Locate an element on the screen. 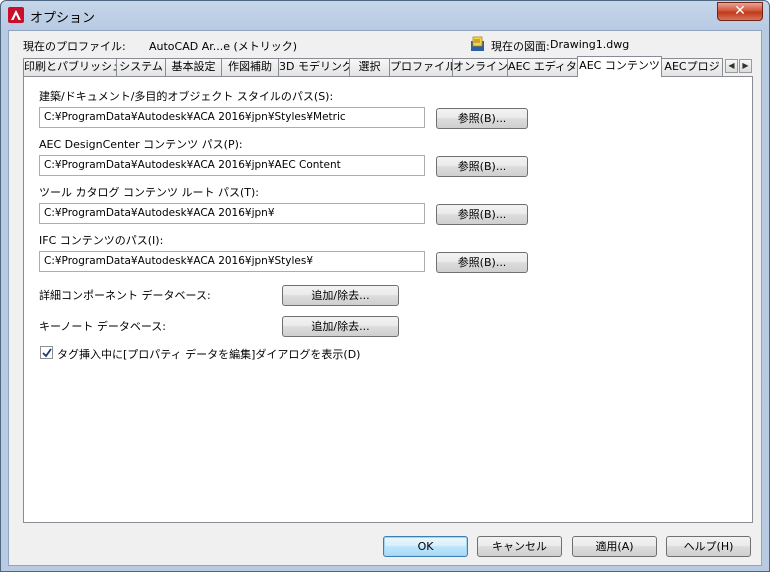 This screenshot has height=572, width=770. tab-scroll-right-button: ▶ is located at coordinates (745, 66).